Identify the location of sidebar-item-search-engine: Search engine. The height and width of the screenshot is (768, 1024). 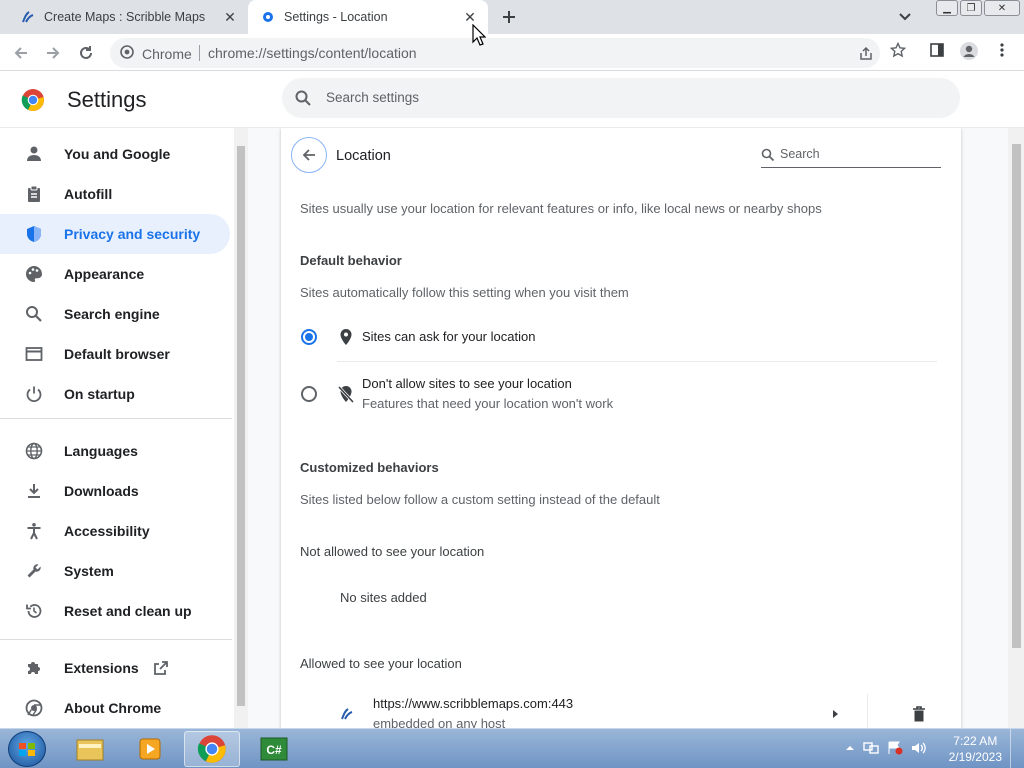
(115, 314).